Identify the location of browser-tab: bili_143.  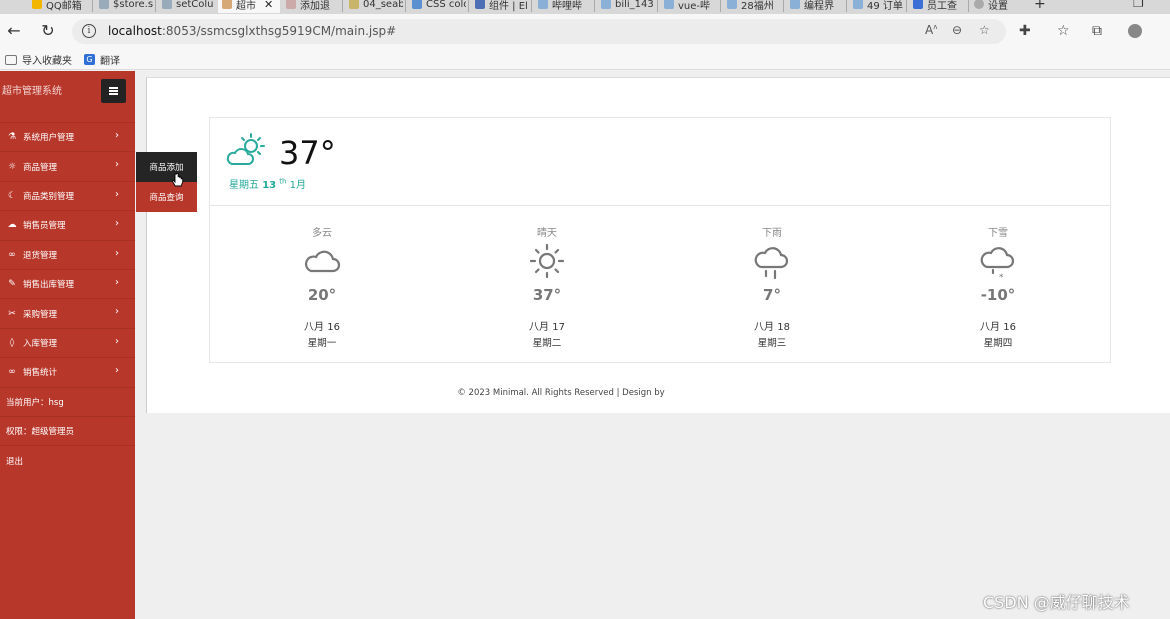
(626, 6).